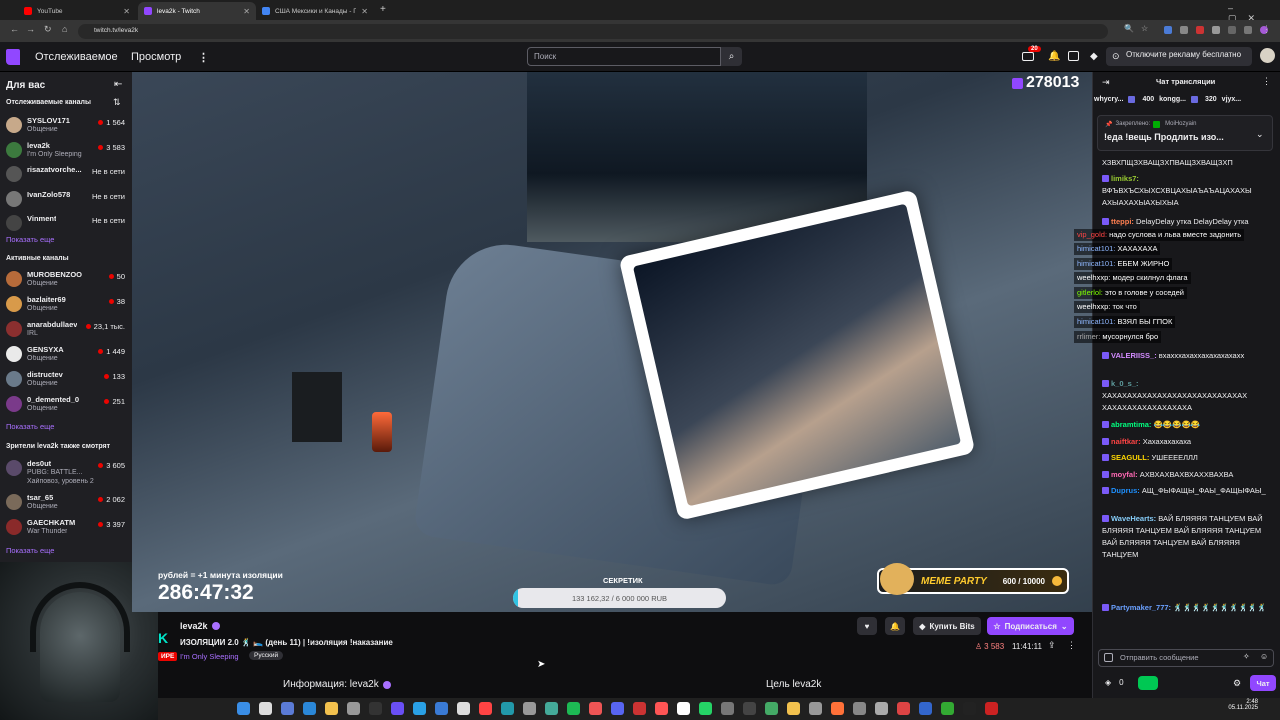 The height and width of the screenshot is (720, 1280). What do you see at coordinates (67, 503) in the screenshot?
I see `sidebar-channel-similar: tsar_65 Общение 2 062` at bounding box center [67, 503].